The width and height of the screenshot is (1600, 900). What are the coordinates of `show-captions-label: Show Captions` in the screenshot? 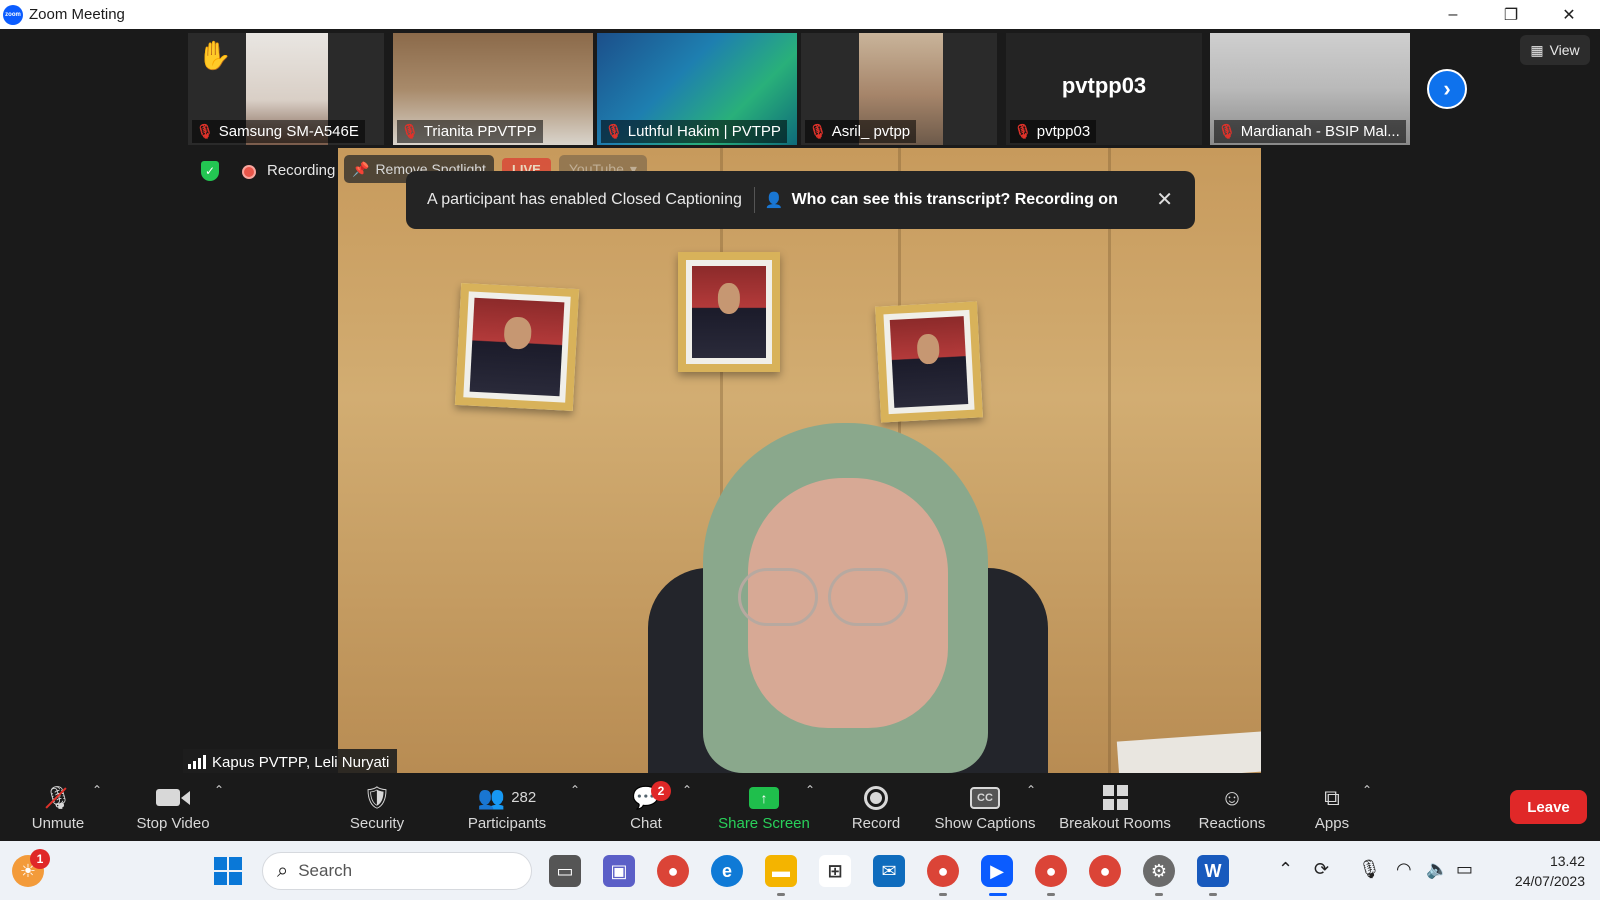 It's located at (985, 823).